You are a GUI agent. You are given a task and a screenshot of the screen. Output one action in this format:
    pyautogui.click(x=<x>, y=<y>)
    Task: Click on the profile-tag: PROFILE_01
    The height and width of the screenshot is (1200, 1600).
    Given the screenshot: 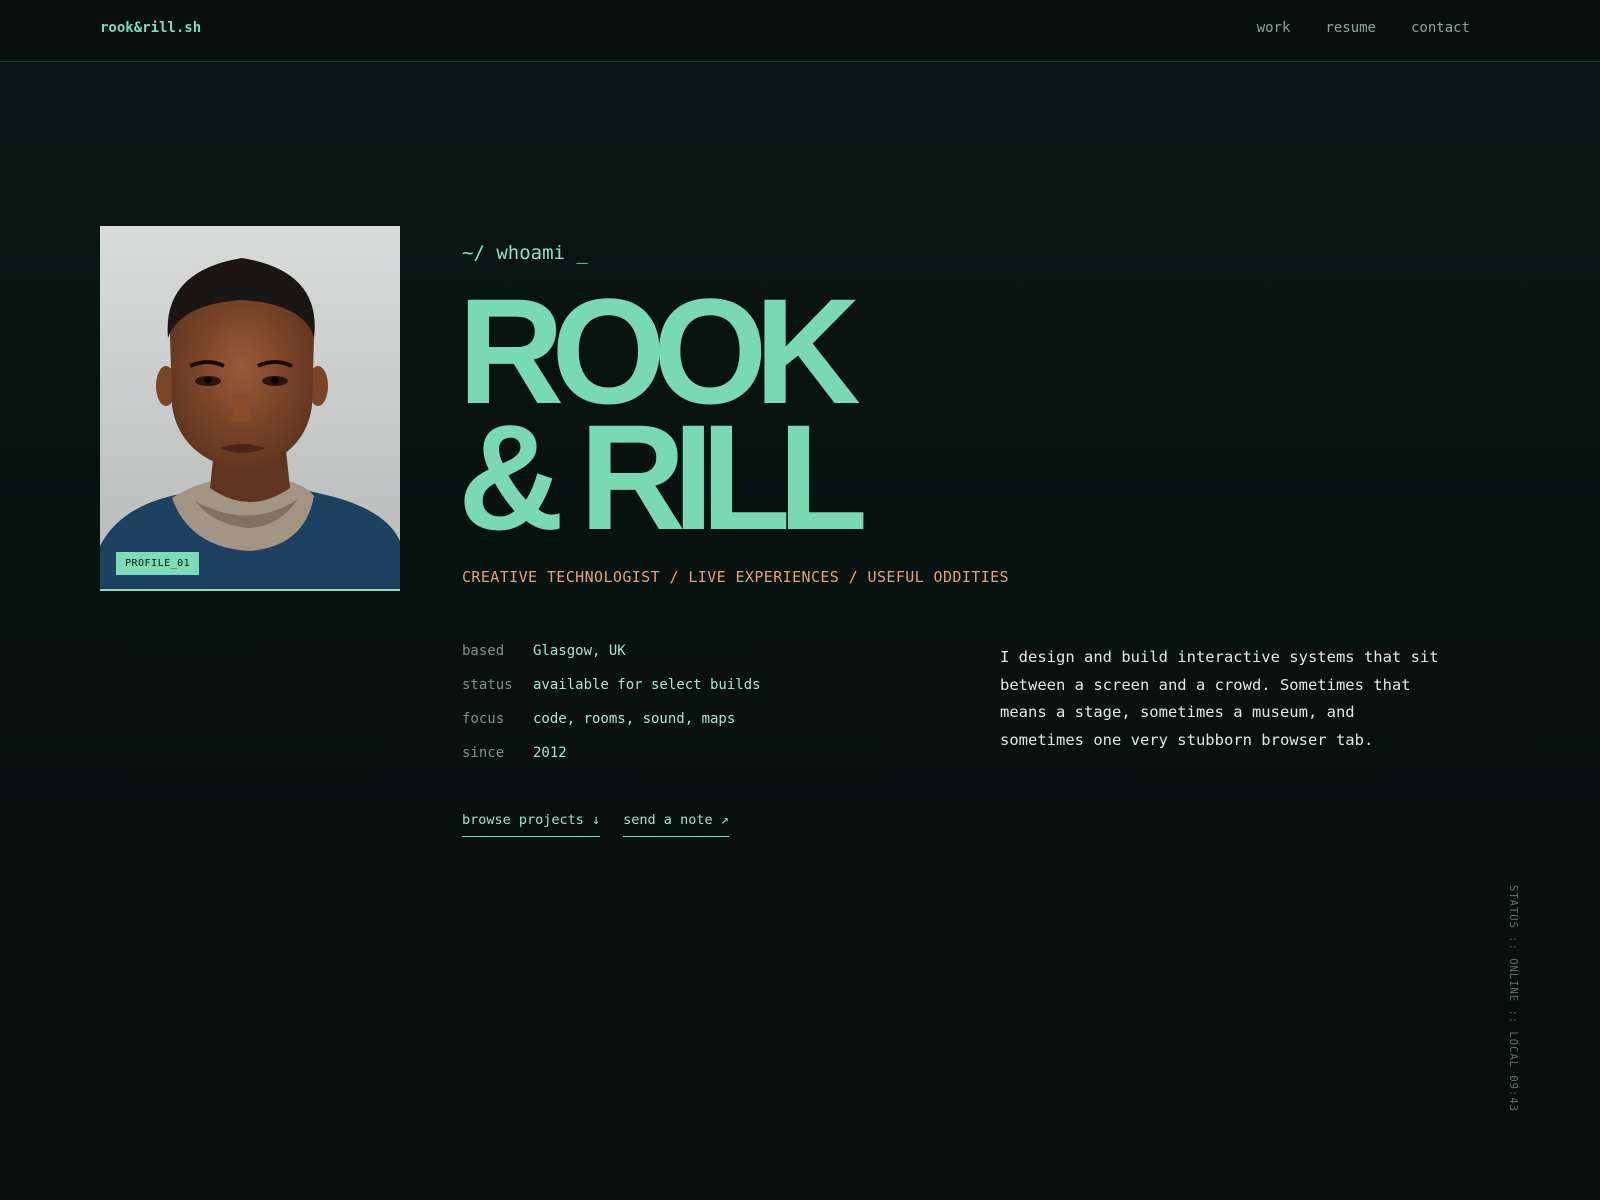 What is the action you would take?
    pyautogui.click(x=158, y=563)
    